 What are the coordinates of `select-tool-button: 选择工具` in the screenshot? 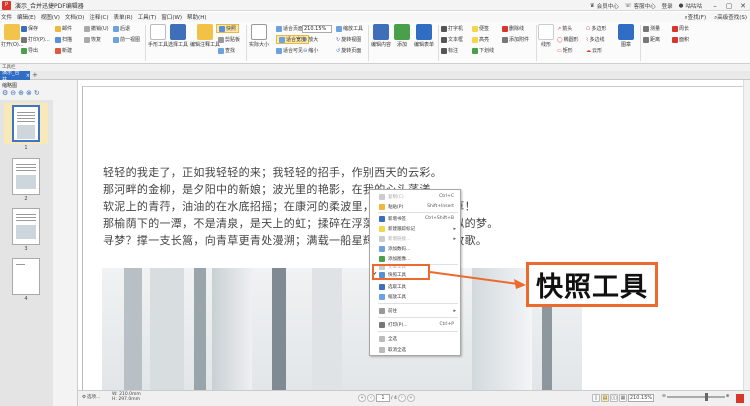 It's located at (178, 36).